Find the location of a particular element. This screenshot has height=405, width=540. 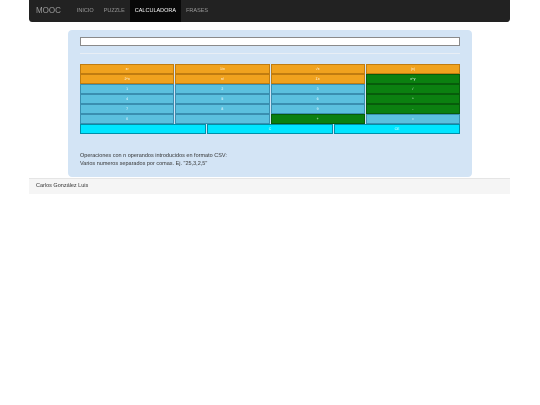

keypad-row: C CE is located at coordinates (270, 129).